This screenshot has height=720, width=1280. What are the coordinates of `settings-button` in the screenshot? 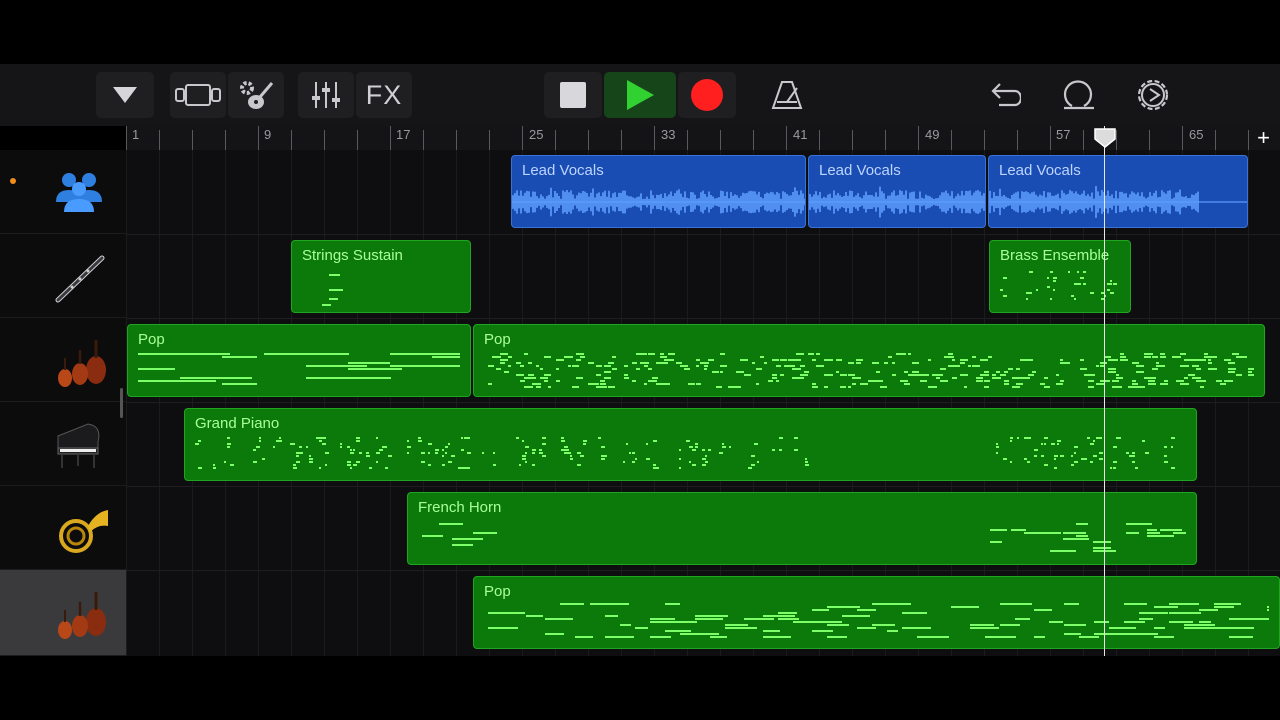 It's located at (1153, 95).